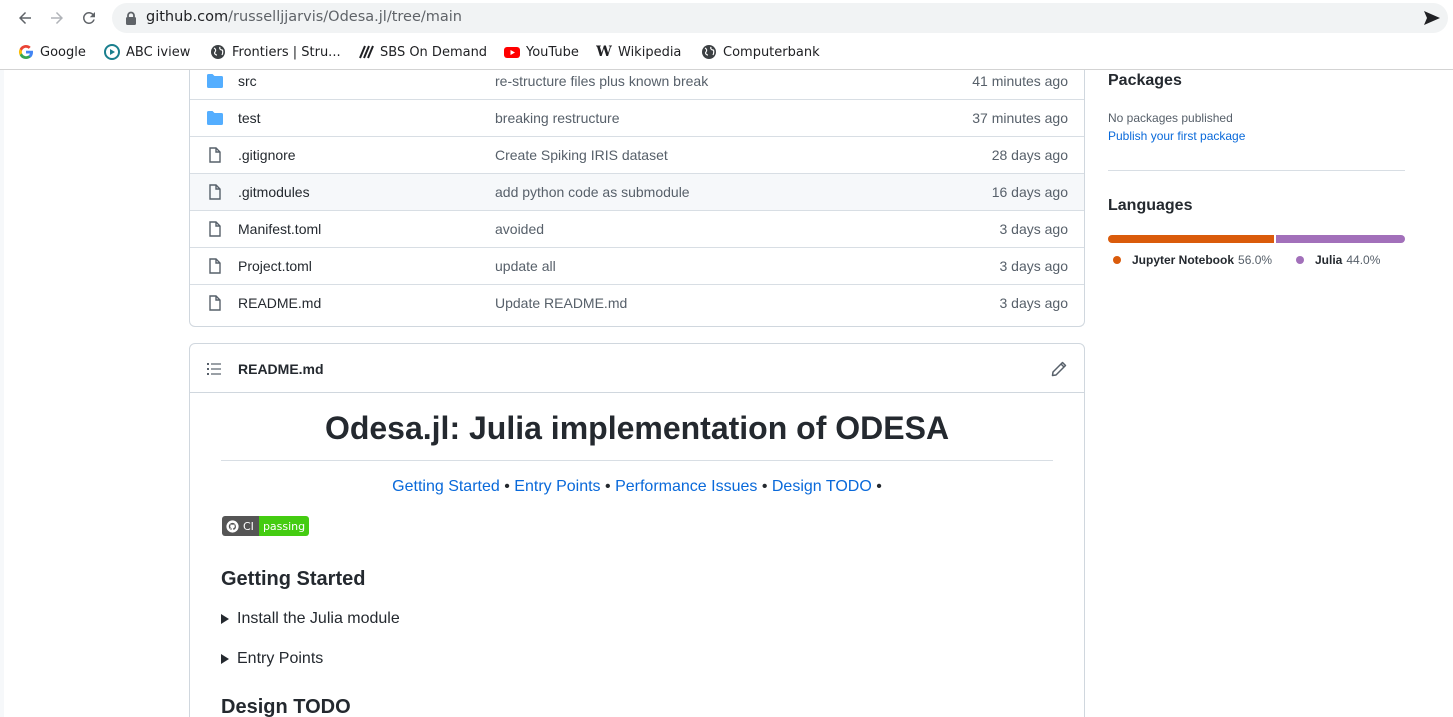 The width and height of the screenshot is (1453, 717). Describe the element at coordinates (637, 265) in the screenshot. I see `file-row-project: Project.toml update all 3 days ago` at that location.